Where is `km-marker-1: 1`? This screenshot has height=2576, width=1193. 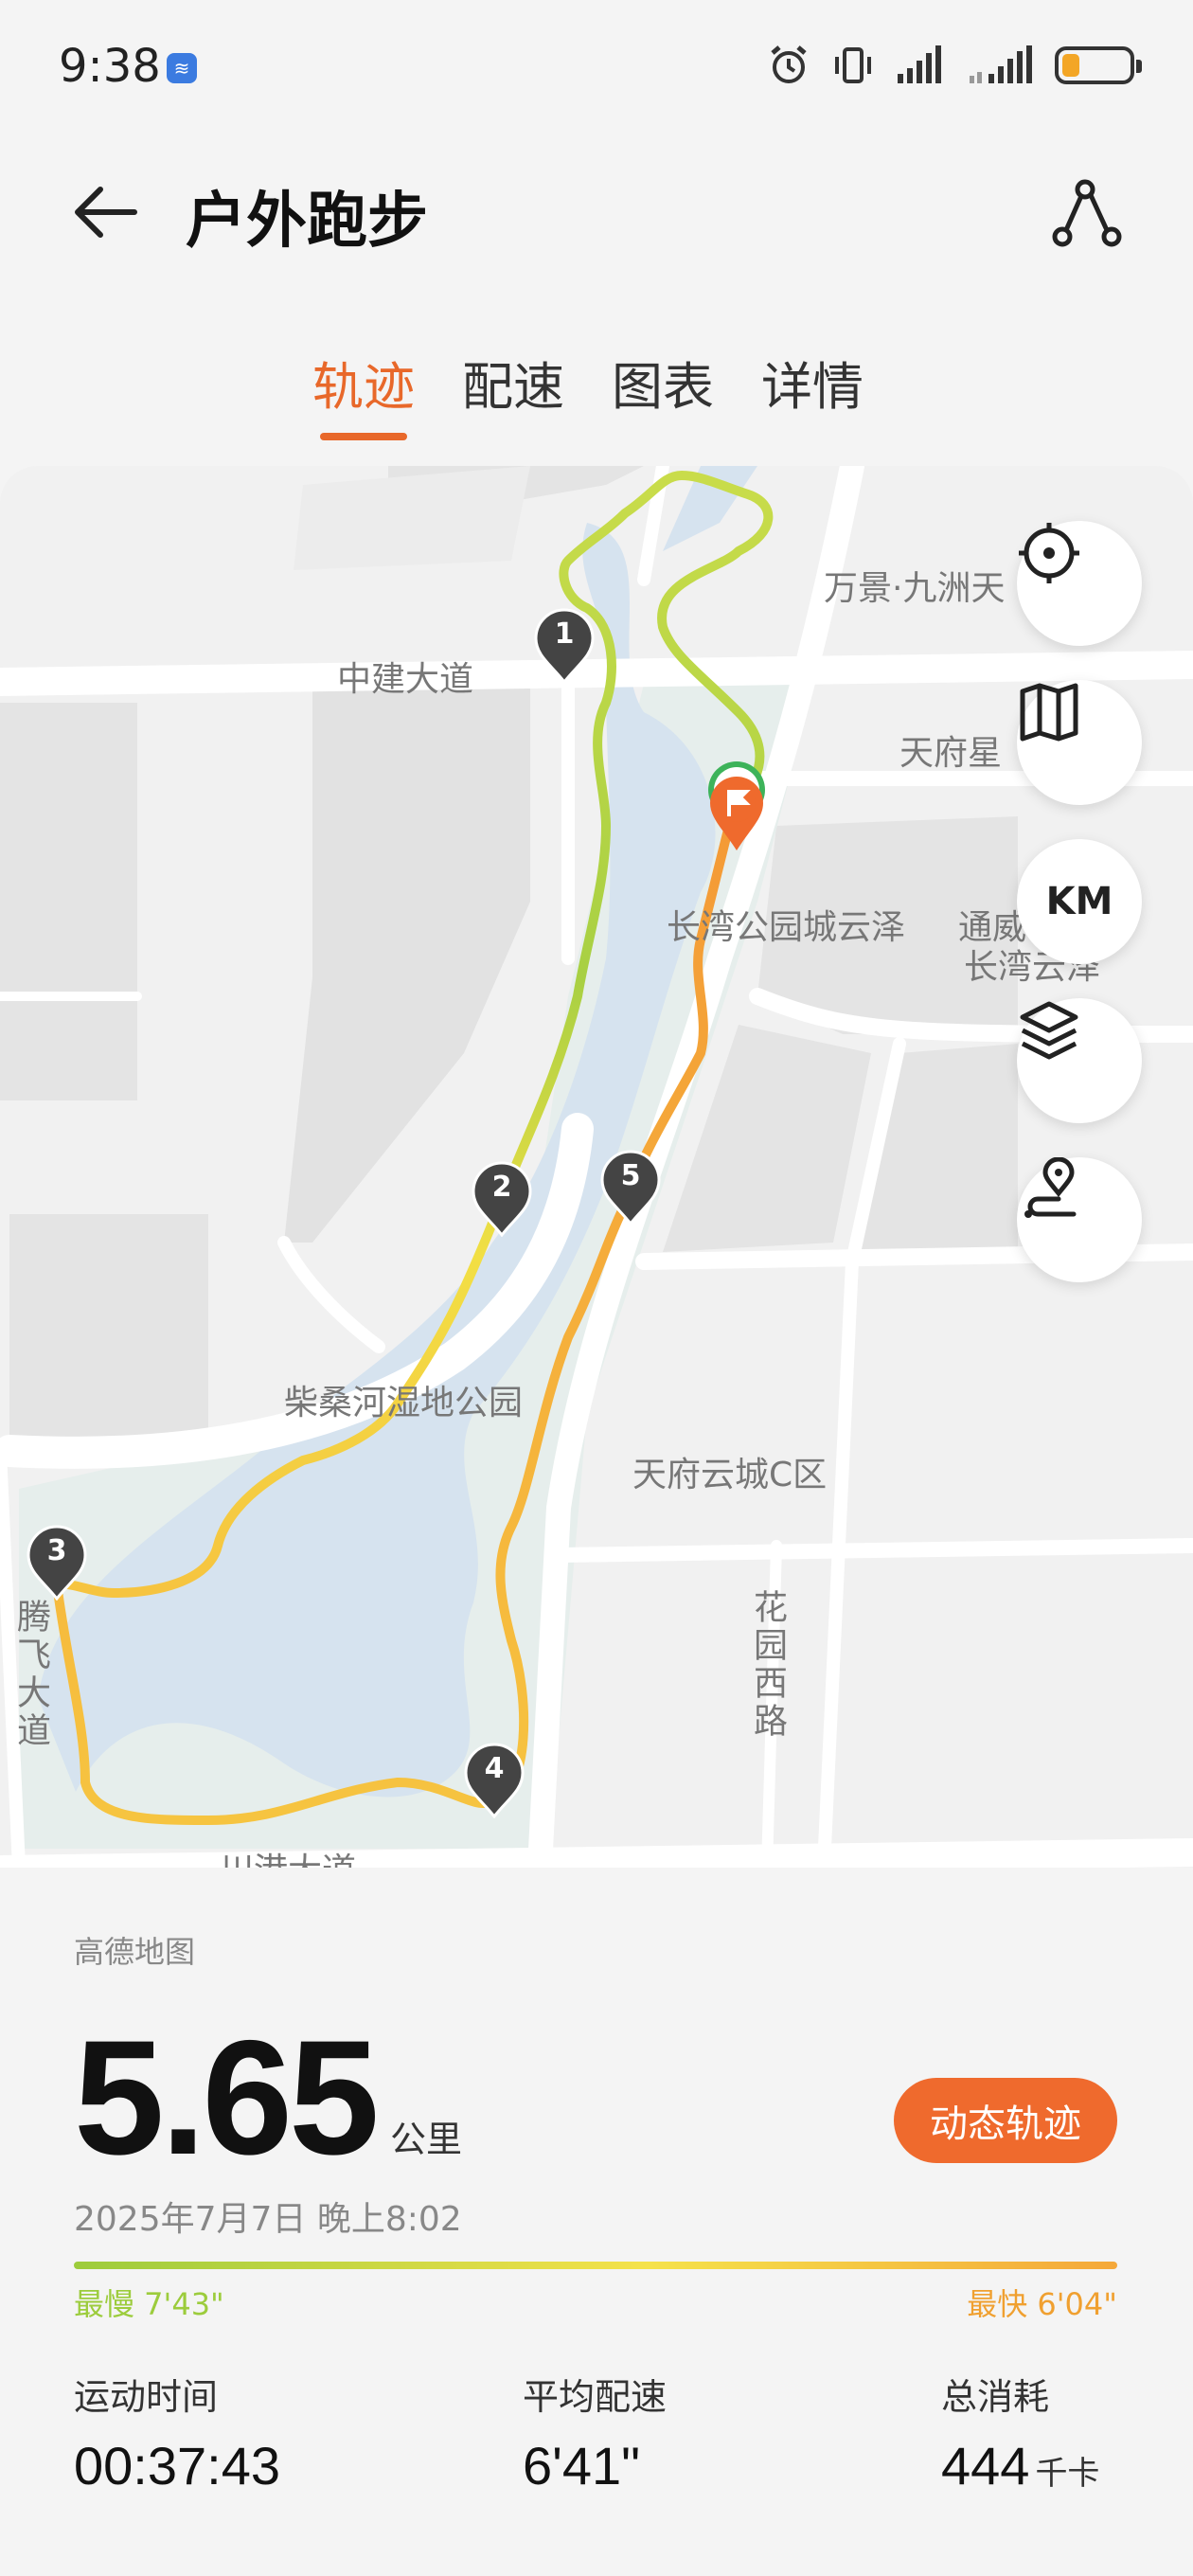 km-marker-1: 1 is located at coordinates (564, 646).